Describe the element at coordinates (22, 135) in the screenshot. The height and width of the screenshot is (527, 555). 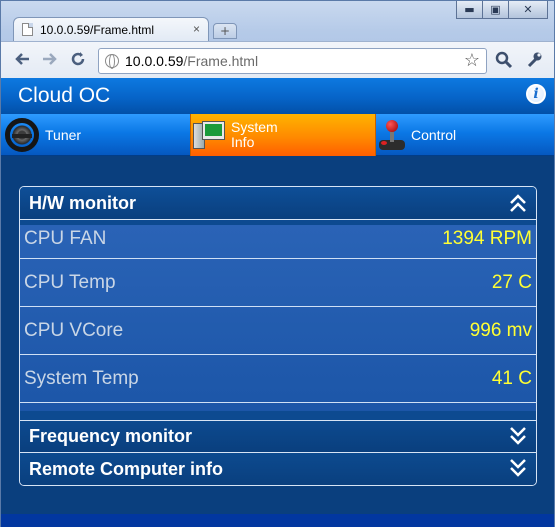
I see `steering-wheel-icon` at that location.